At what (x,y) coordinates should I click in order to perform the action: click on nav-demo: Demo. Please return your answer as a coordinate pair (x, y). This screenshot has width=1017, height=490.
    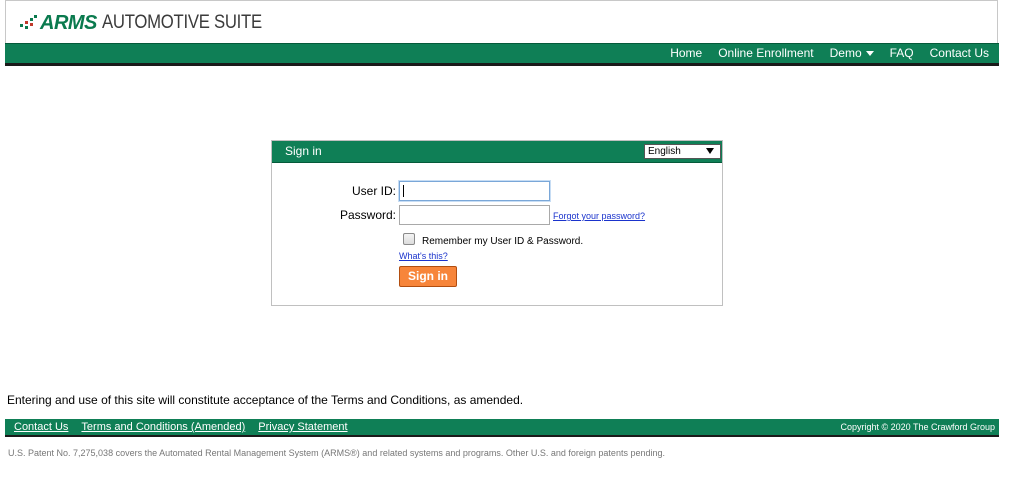
    Looking at the image, I should click on (852, 53).